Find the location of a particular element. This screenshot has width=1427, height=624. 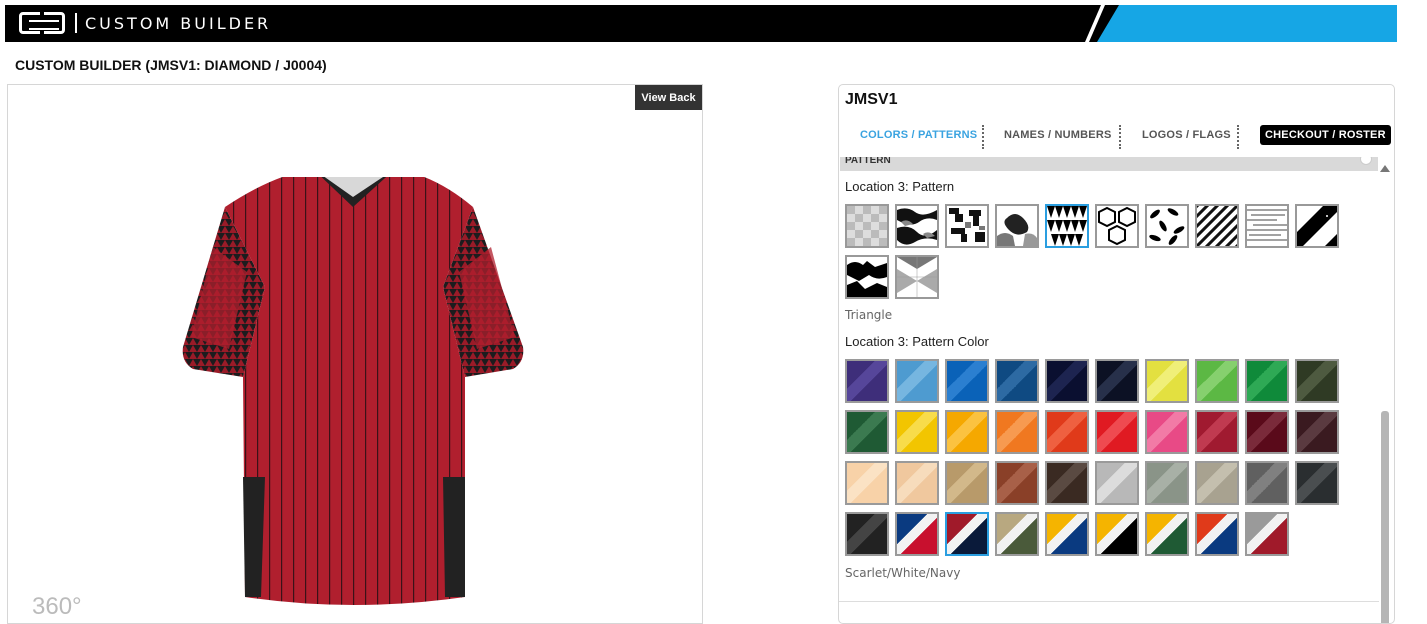

pattern-swatch-camo is located at coordinates (917, 226).